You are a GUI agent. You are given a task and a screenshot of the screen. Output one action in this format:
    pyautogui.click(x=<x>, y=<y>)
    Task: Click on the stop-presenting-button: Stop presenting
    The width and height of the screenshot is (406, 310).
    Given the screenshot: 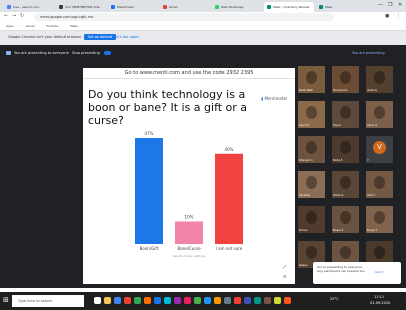 What is the action you would take?
    pyautogui.click(x=86, y=53)
    